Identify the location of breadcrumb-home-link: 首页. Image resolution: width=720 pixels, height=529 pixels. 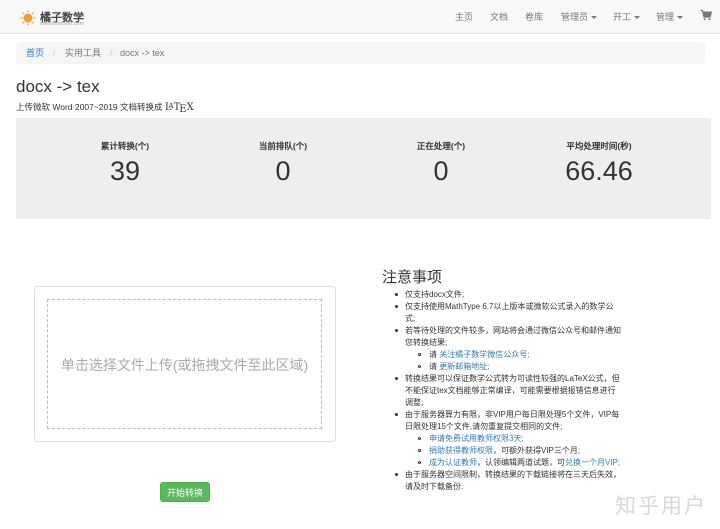
(35, 53).